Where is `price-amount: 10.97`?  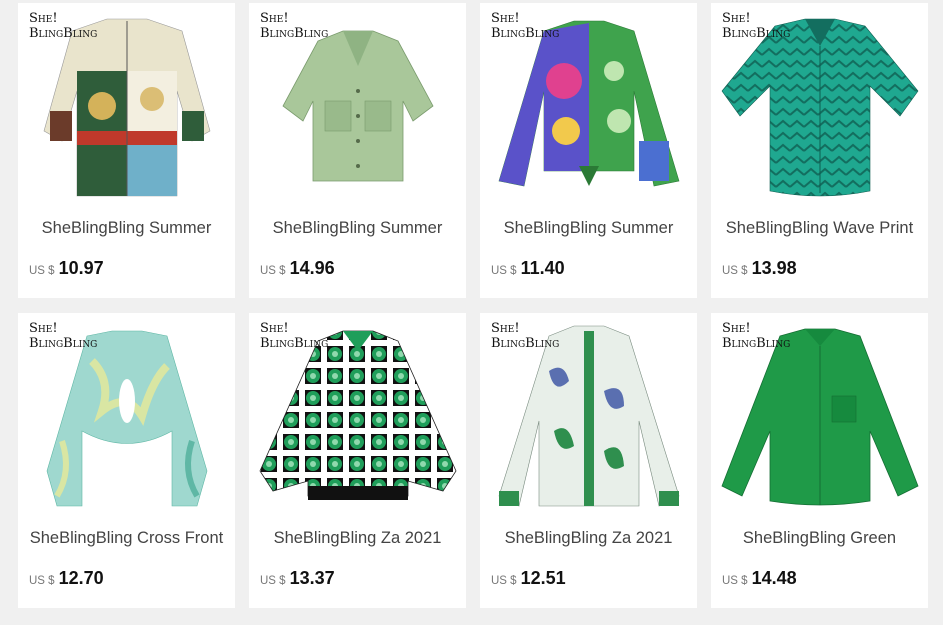
price-amount: 10.97 is located at coordinates (81, 268).